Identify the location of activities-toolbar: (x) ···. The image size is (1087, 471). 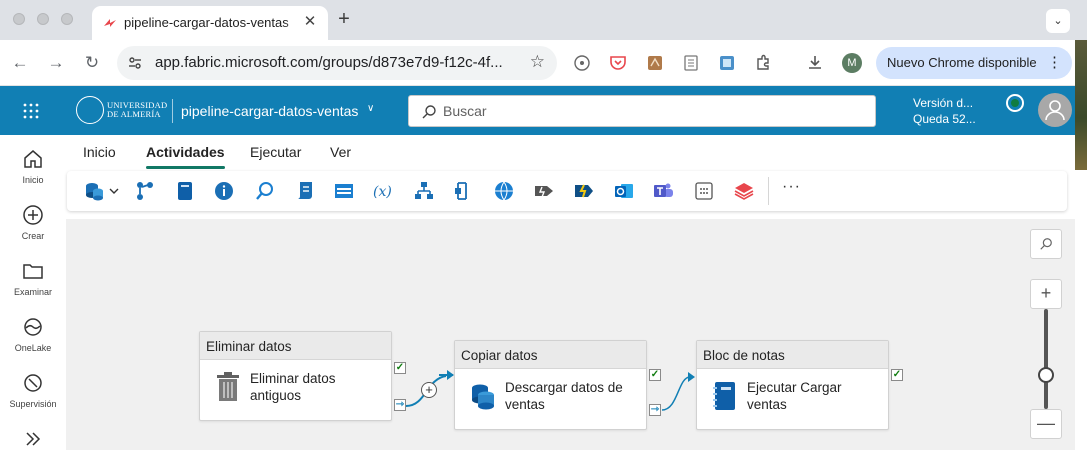
(567, 191).